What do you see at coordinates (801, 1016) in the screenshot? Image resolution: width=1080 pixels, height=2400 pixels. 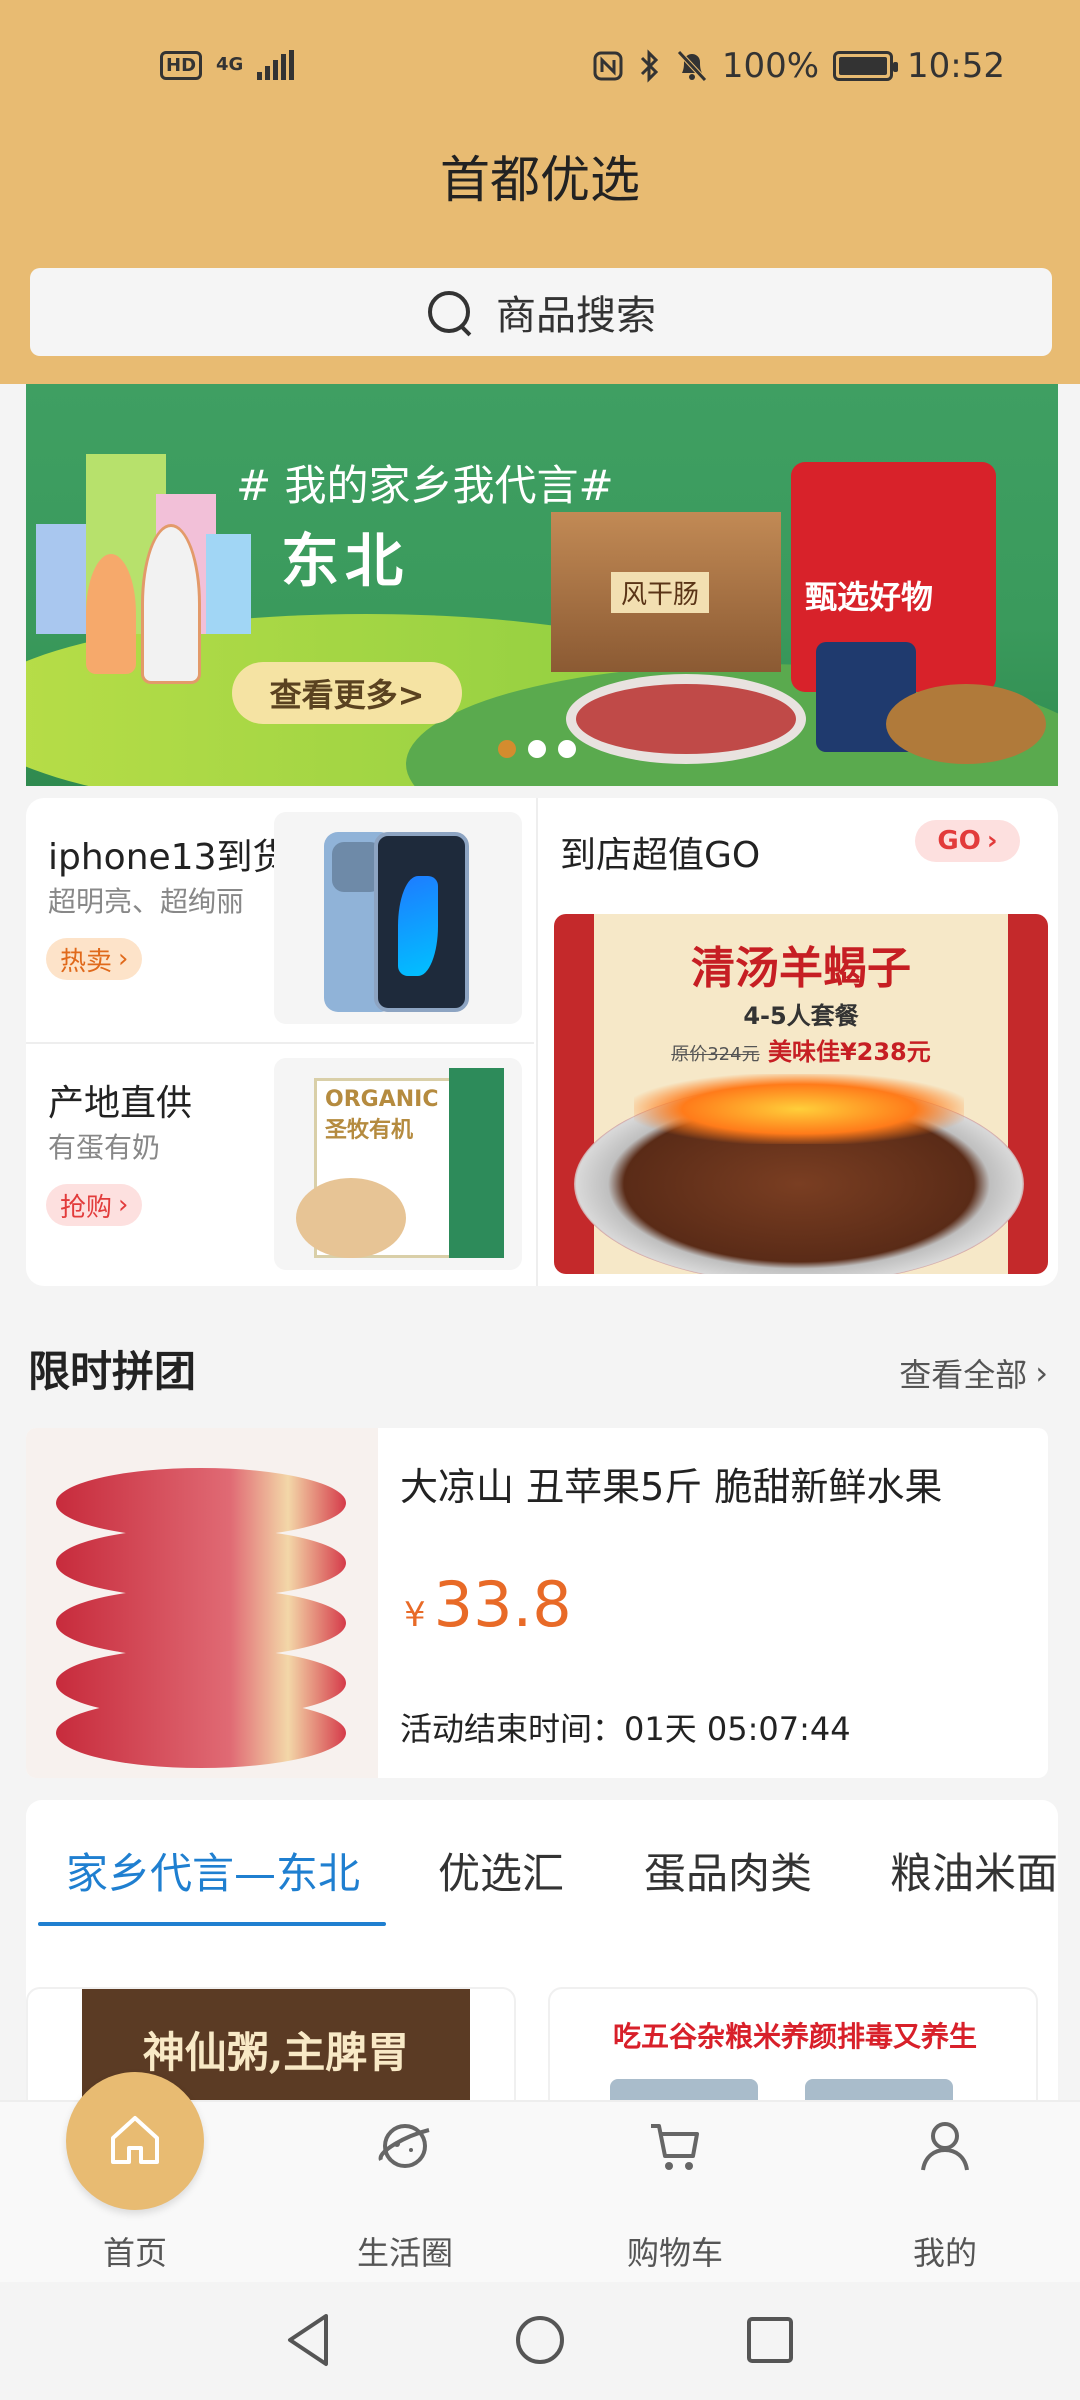 I see `poster-subtitle: 4-5人套餐` at bounding box center [801, 1016].